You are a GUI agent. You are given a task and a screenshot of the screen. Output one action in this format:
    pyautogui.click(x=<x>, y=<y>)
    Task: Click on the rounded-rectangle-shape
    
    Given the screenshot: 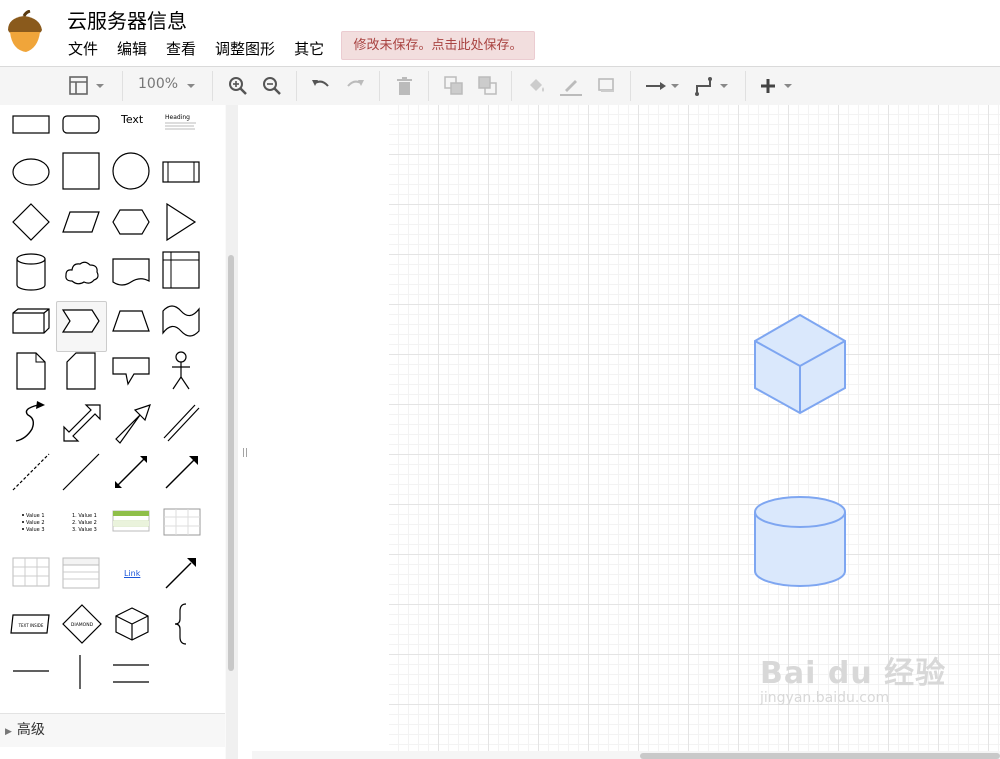 What is the action you would take?
    pyautogui.click(x=81, y=121)
    